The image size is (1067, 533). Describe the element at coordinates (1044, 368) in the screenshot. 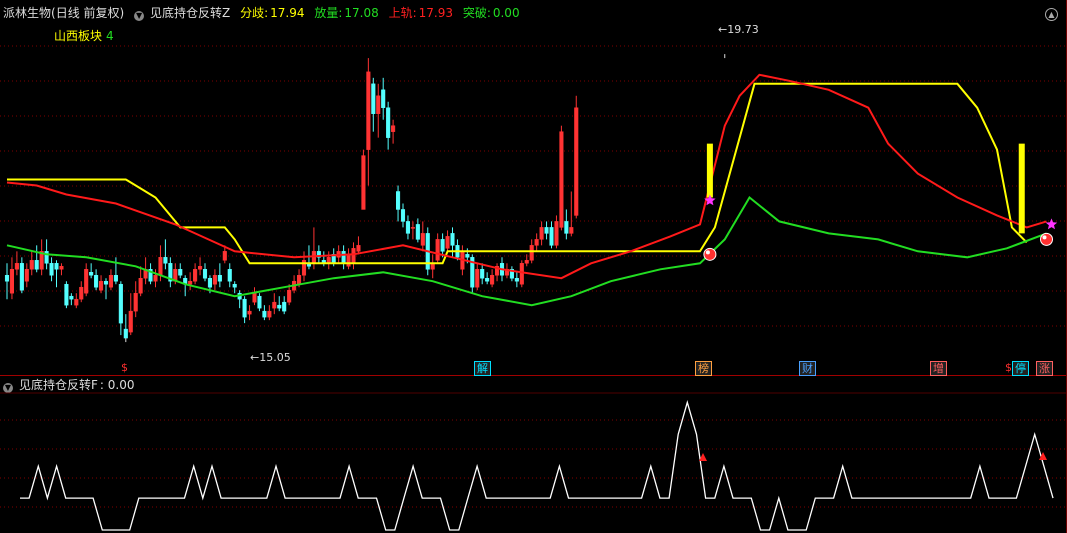

I see `event-tag: 涨` at that location.